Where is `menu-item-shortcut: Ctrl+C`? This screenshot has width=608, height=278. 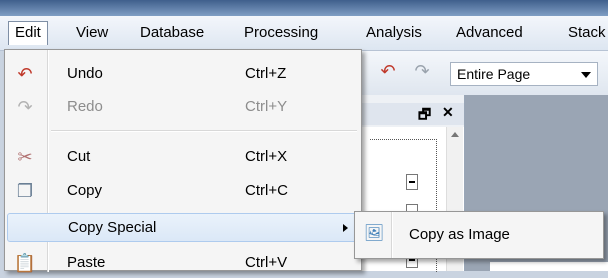 menu-item-shortcut: Ctrl+C is located at coordinates (266, 190).